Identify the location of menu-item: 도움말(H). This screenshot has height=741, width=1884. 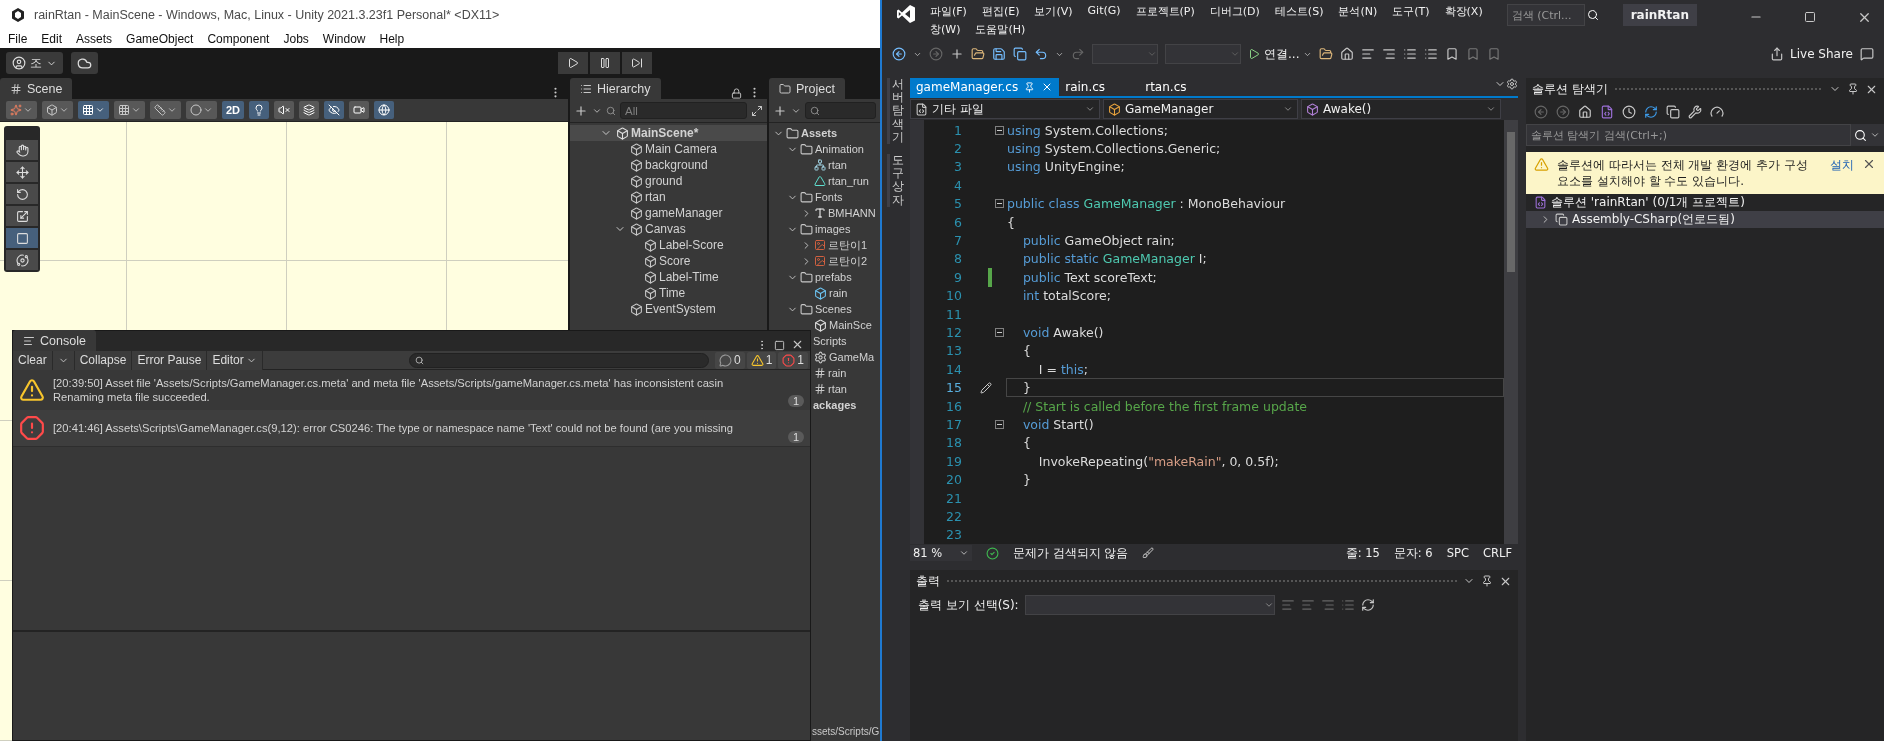
(1000, 29).